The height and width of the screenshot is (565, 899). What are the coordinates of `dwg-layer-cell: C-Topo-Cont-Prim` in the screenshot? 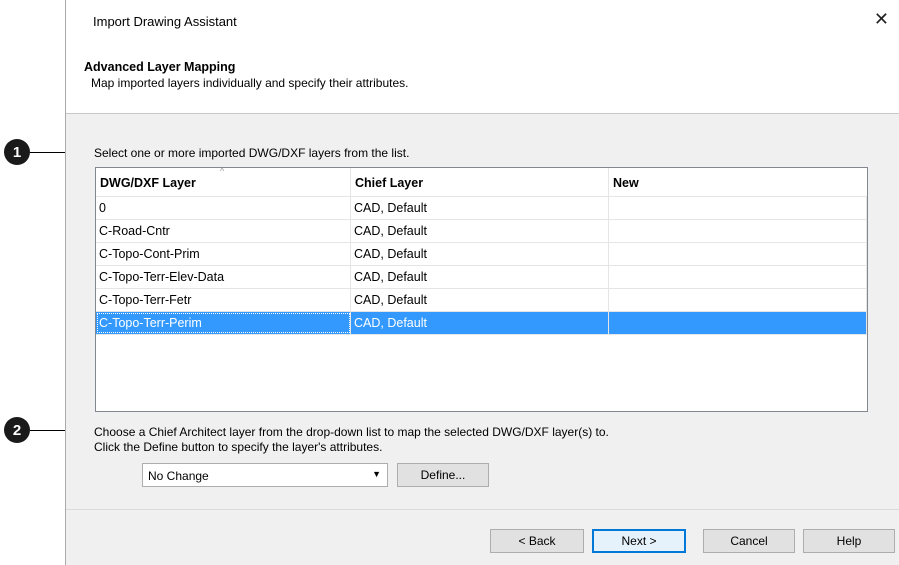 It's located at (223, 254).